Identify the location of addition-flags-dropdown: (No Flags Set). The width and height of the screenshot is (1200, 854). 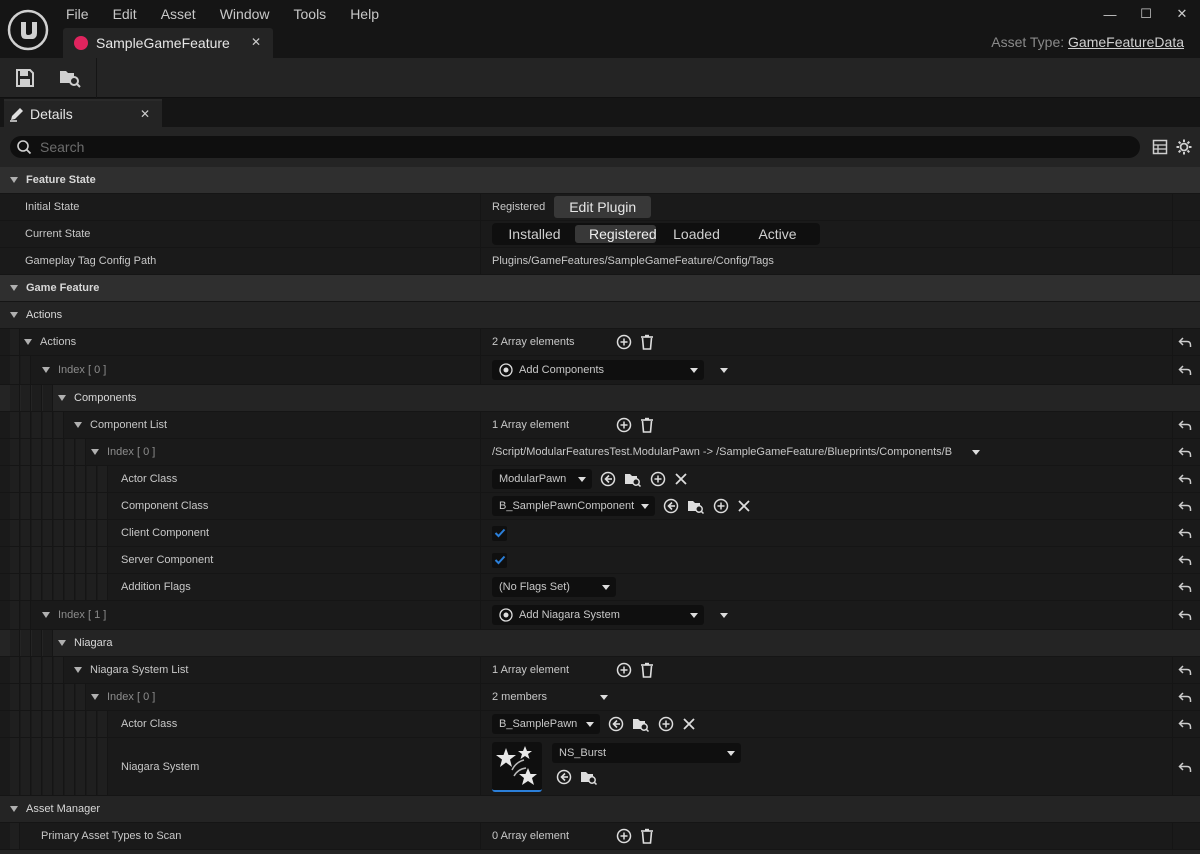
(554, 587).